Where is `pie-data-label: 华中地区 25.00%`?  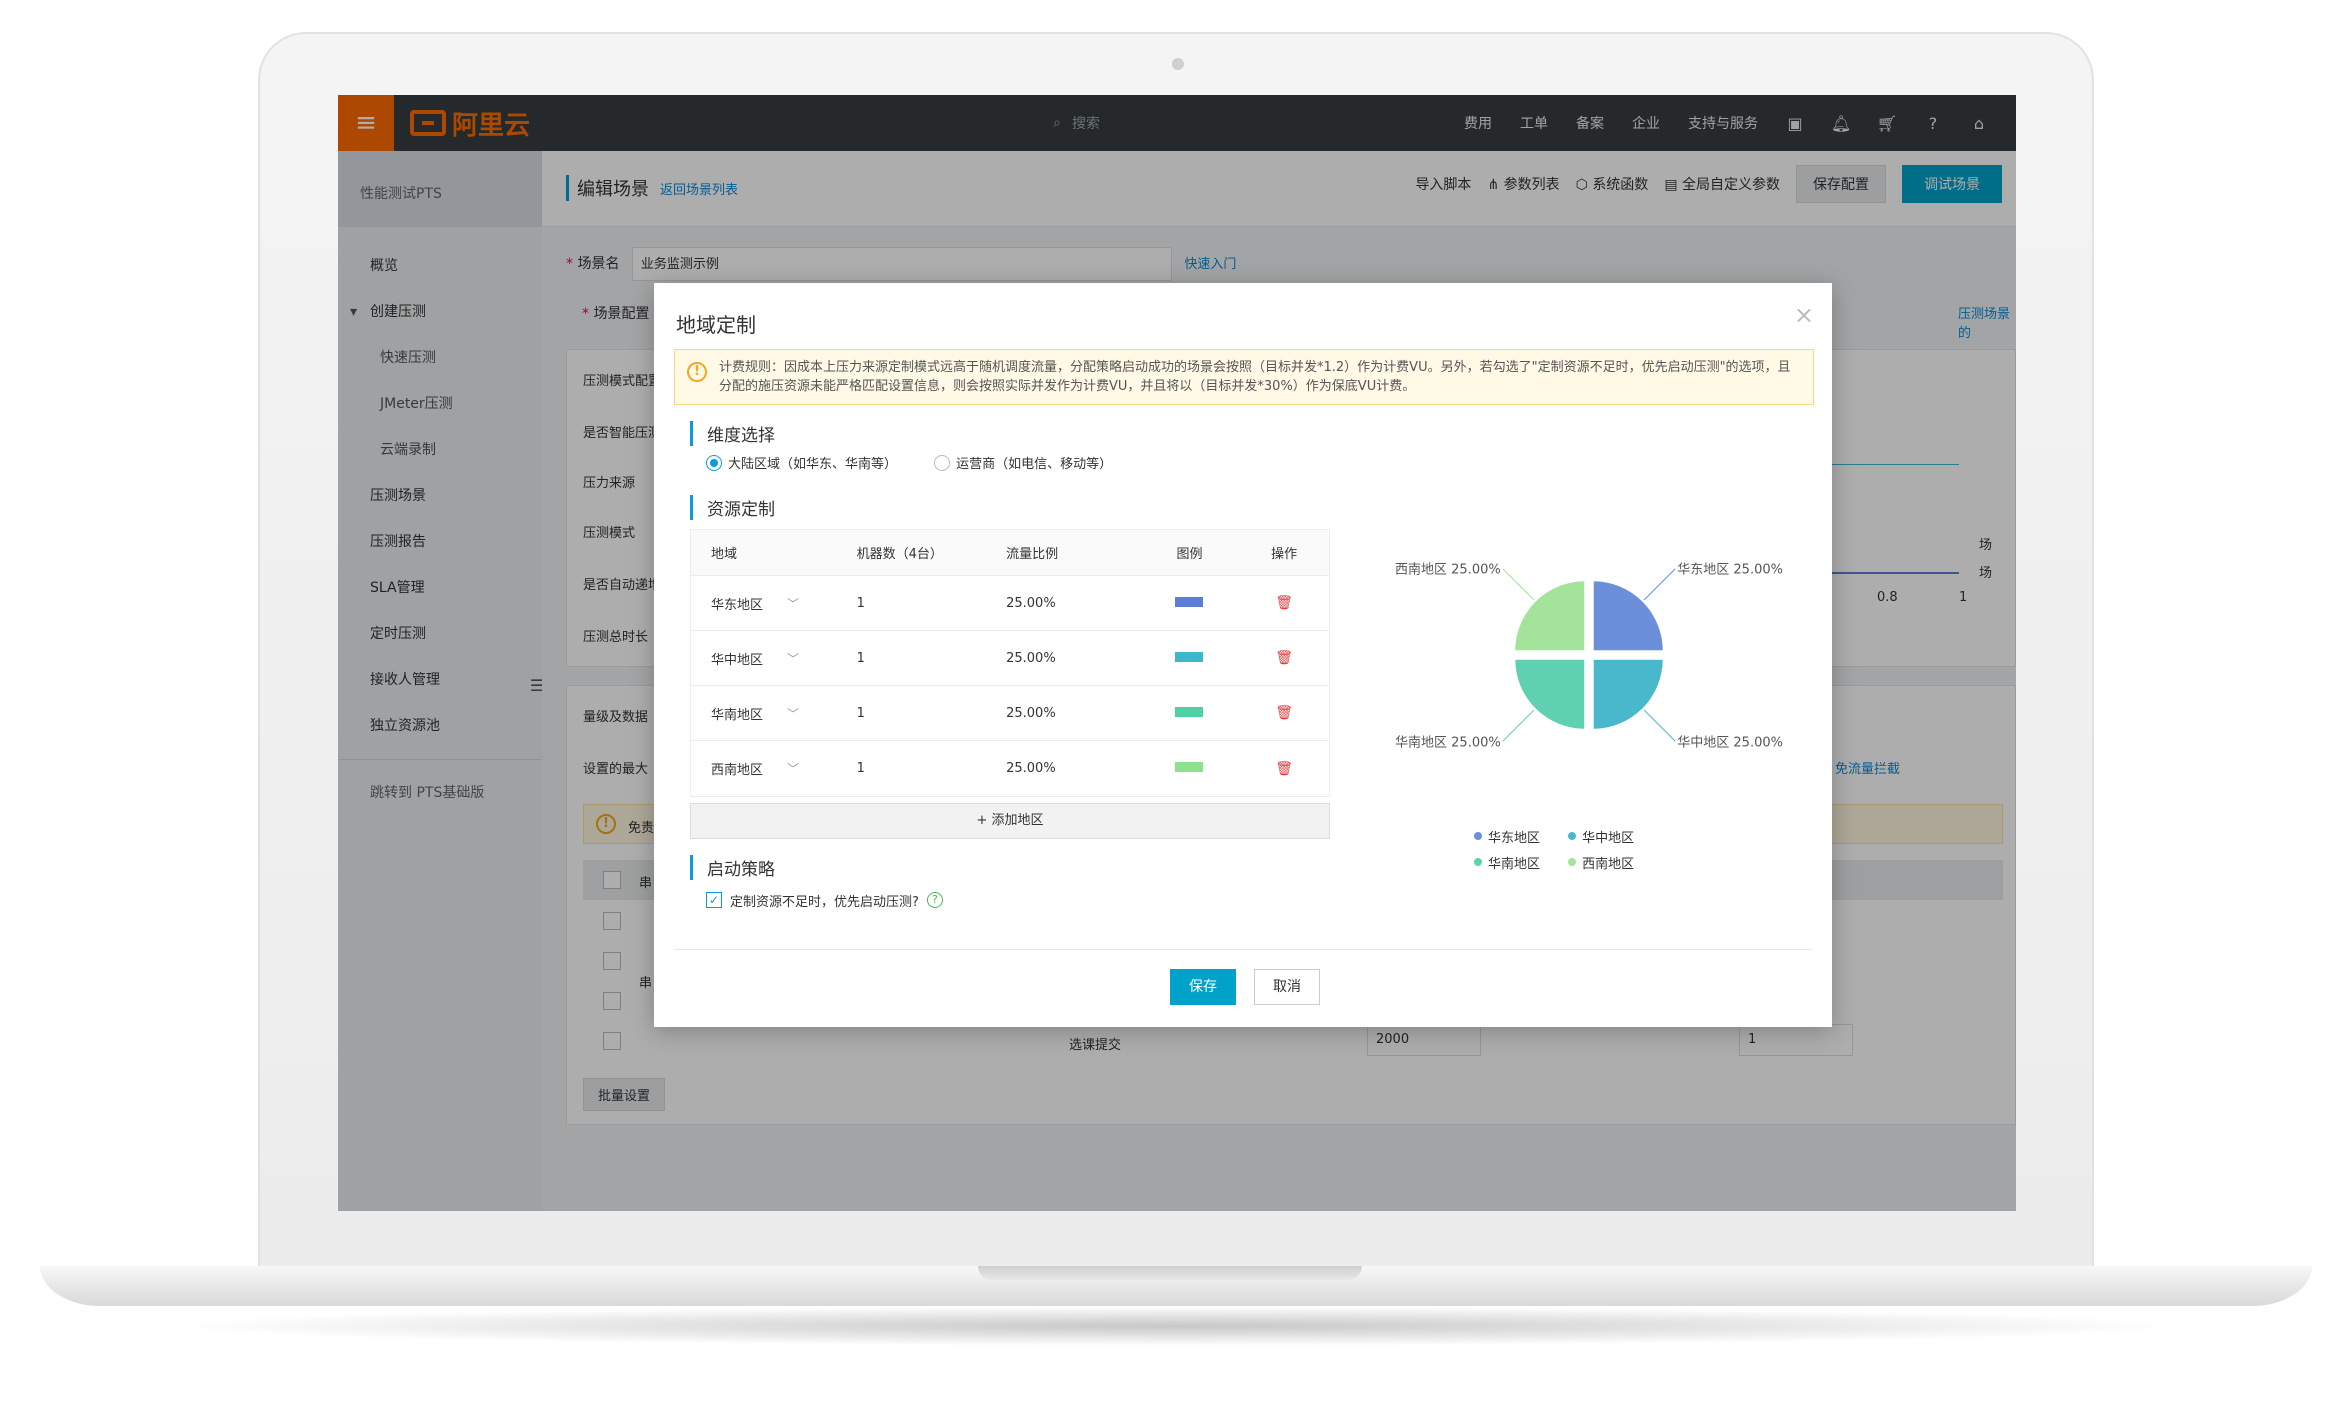
pie-data-label: 华中地区 25.00% is located at coordinates (1730, 742).